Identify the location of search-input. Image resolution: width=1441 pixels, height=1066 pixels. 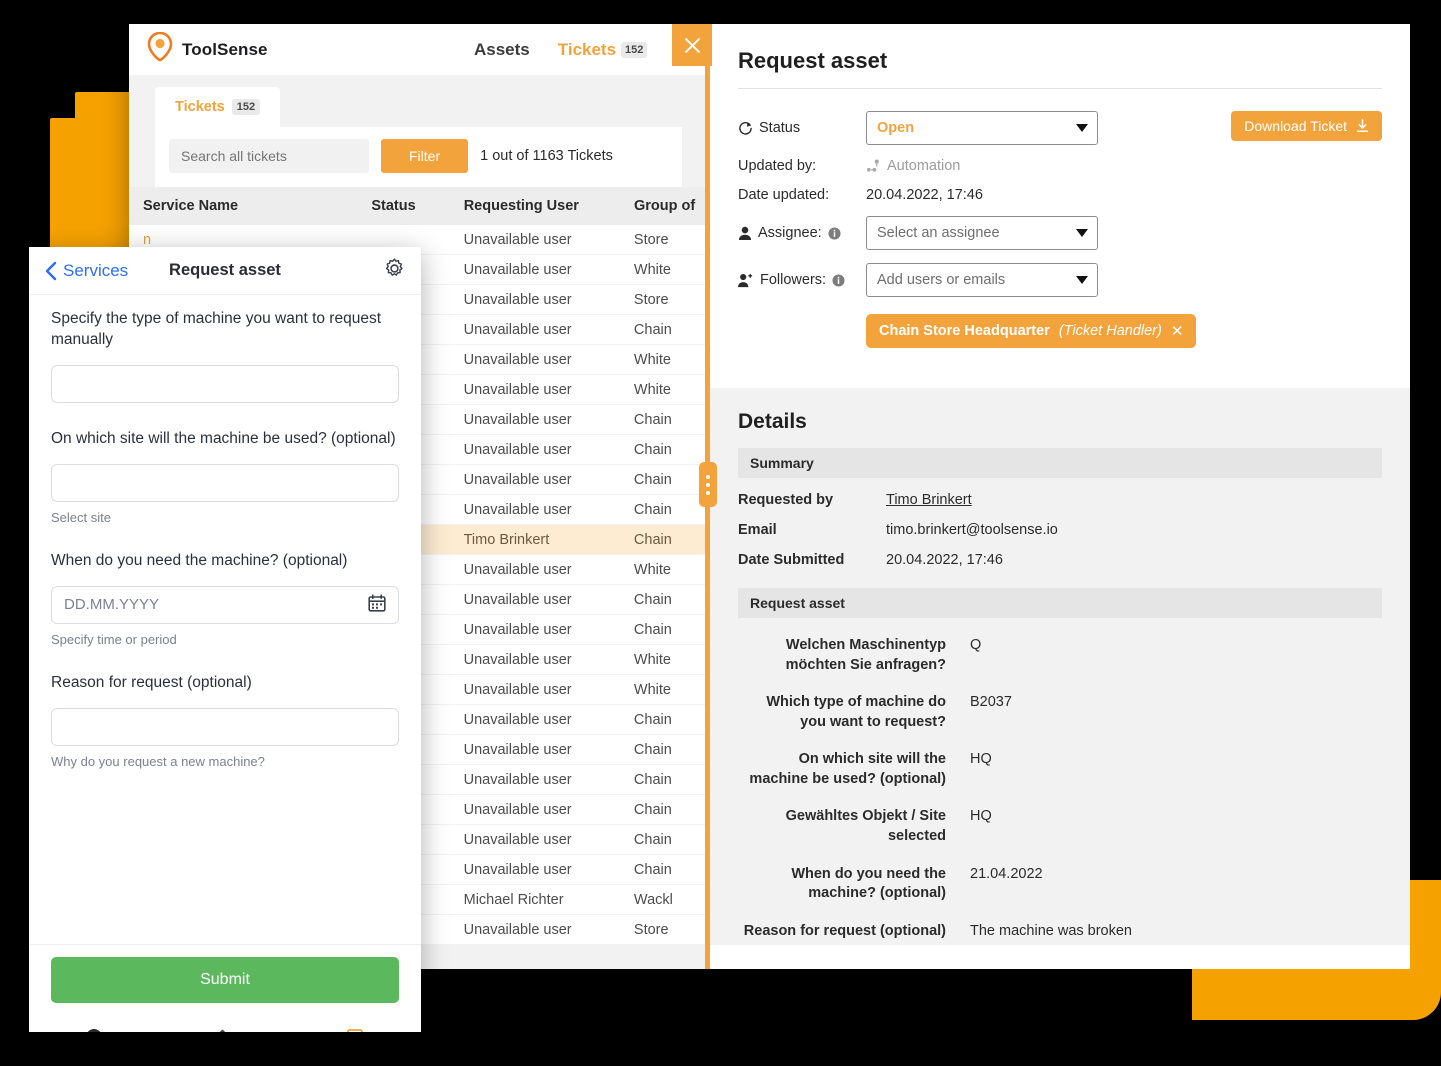
(269, 156).